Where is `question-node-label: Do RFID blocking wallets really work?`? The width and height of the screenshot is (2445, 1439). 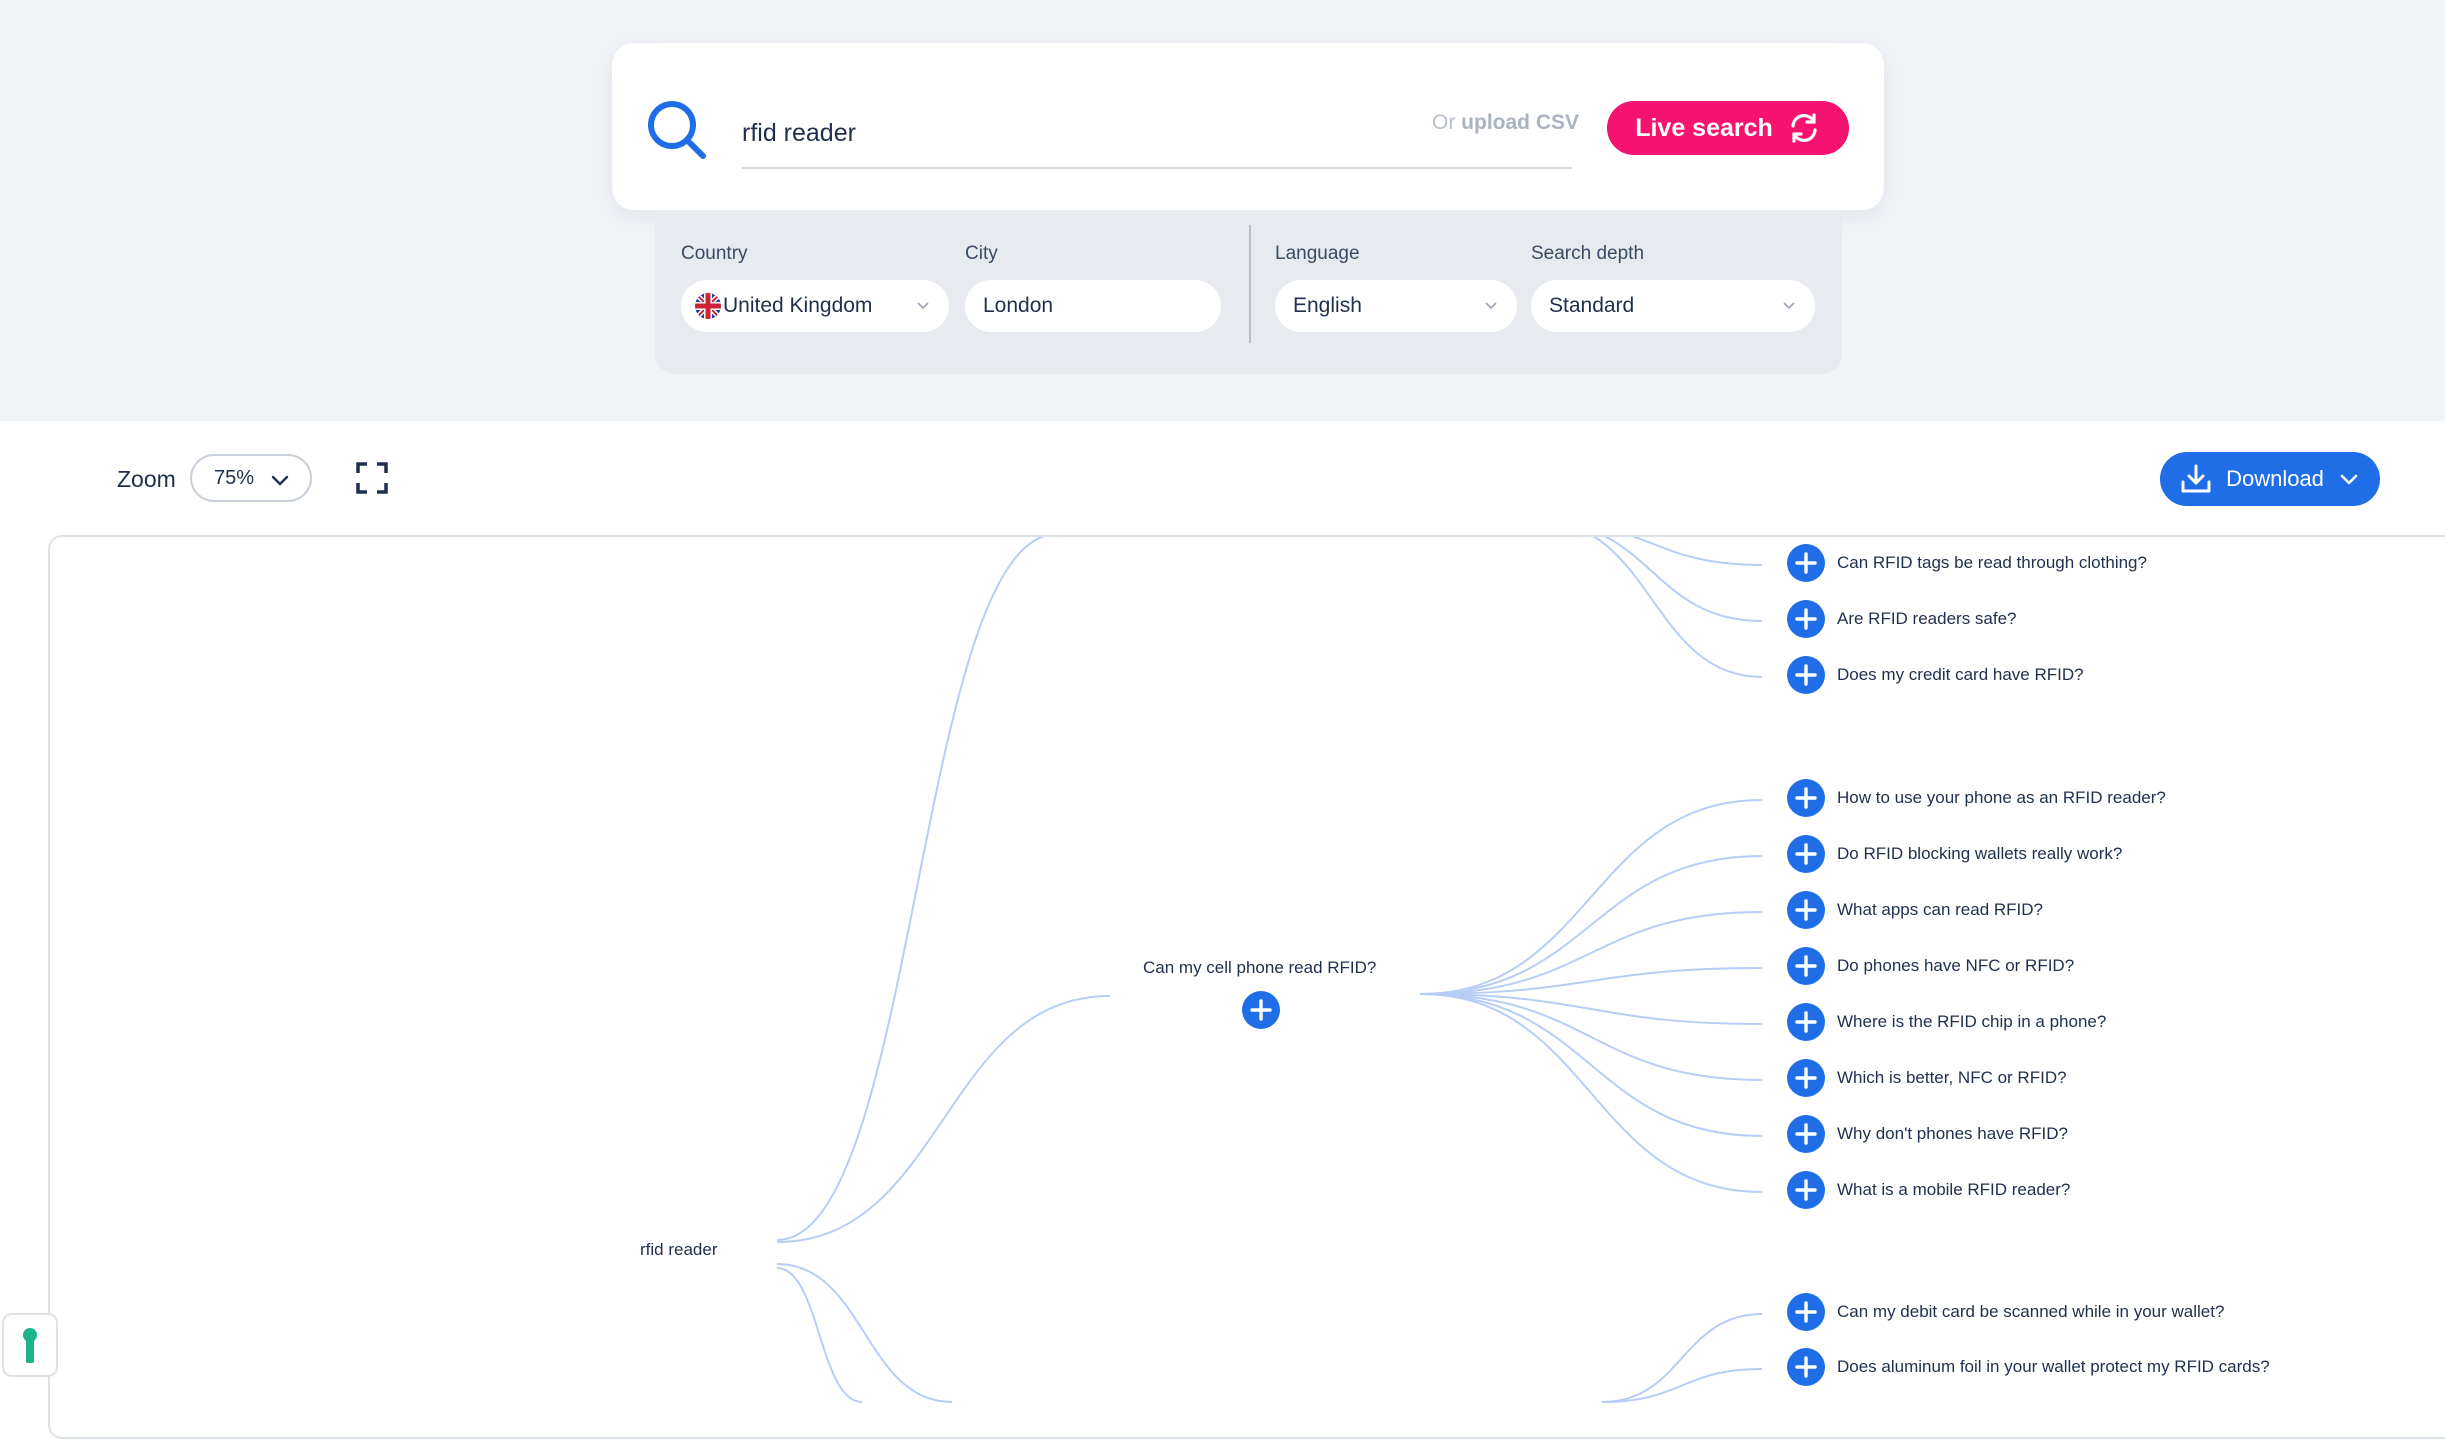 question-node-label: Do RFID blocking wallets really work? is located at coordinates (1979, 854).